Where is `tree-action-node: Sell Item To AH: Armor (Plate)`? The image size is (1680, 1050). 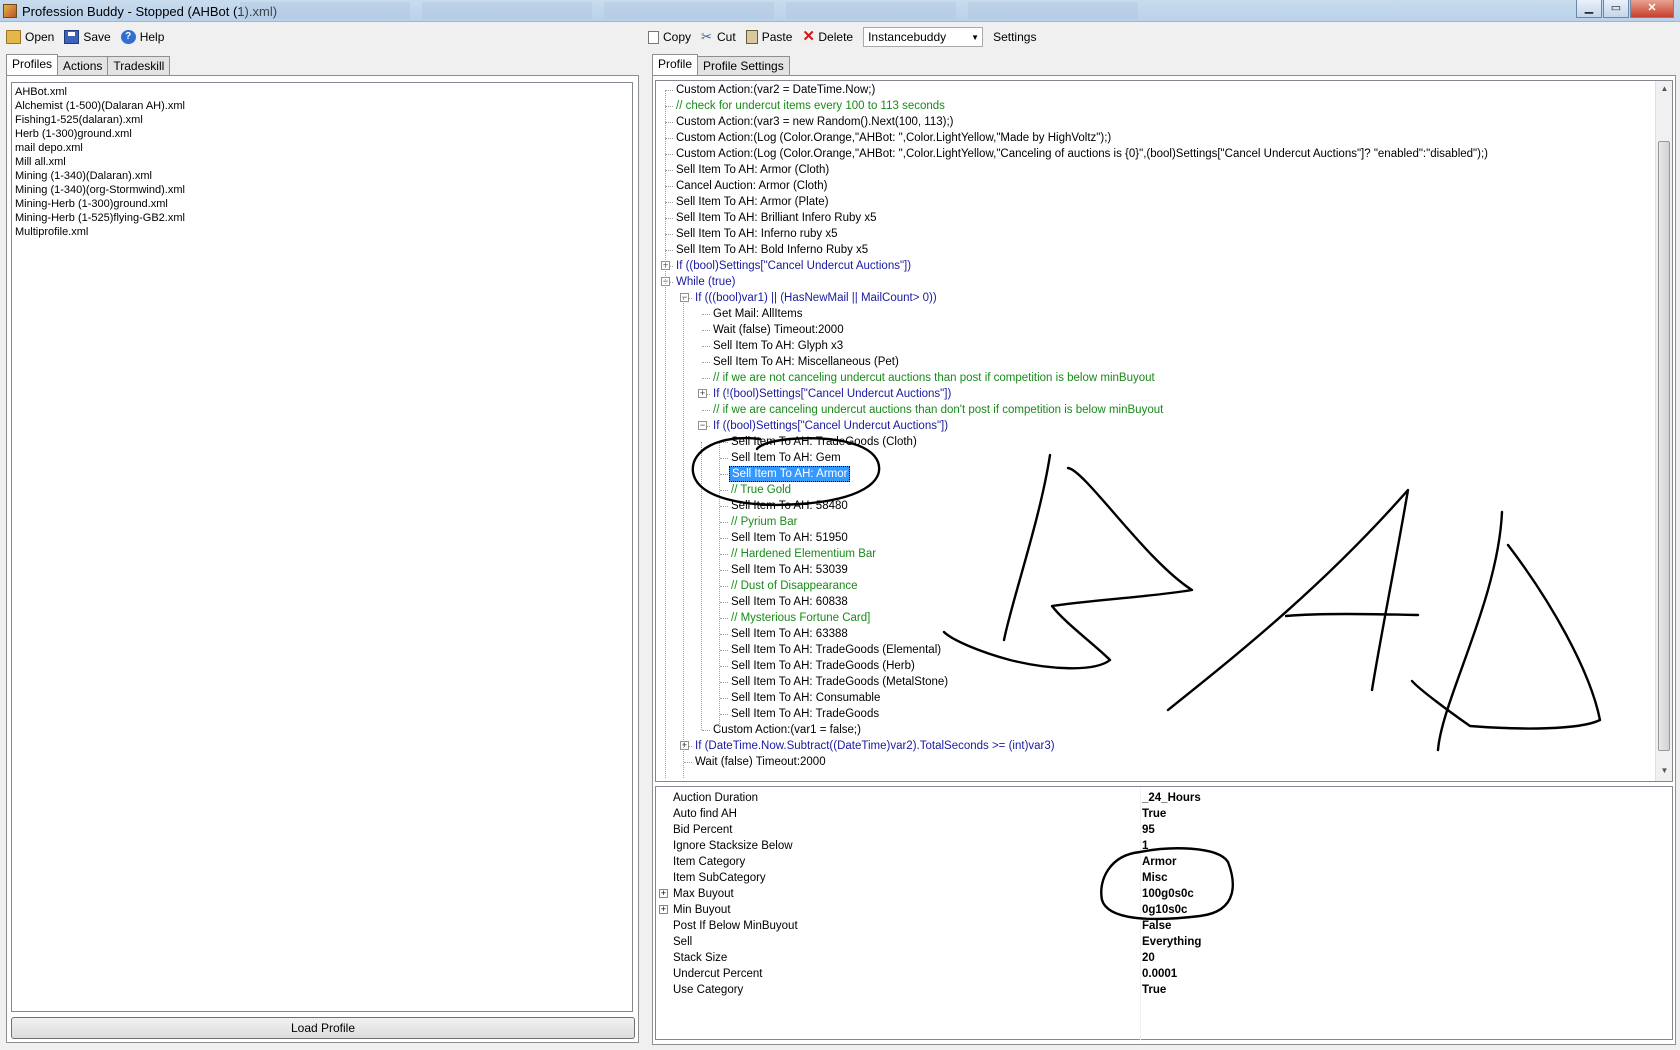 tree-action-node: Sell Item To AH: Armor (Plate) is located at coordinates (751, 202).